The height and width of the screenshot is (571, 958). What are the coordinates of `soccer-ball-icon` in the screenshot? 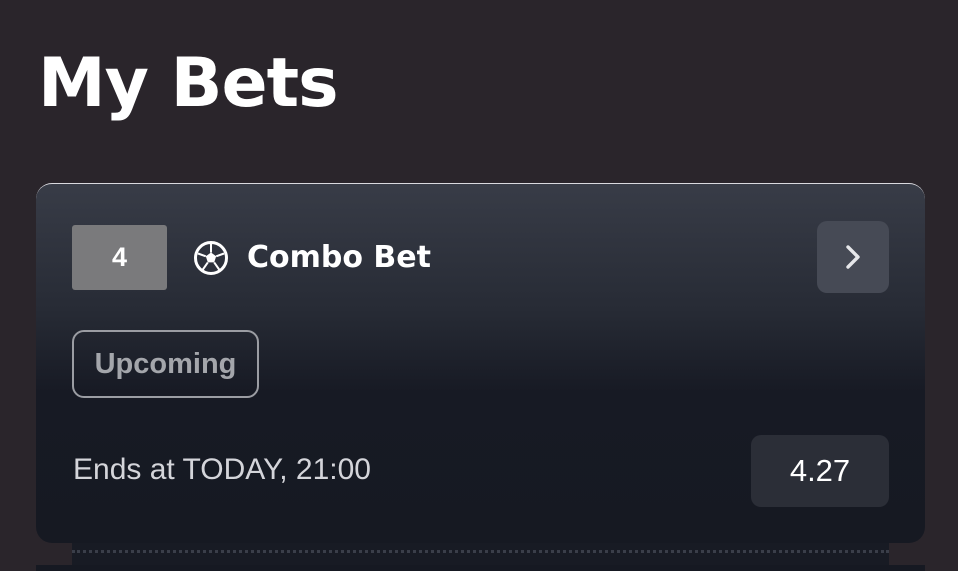 It's located at (211, 258).